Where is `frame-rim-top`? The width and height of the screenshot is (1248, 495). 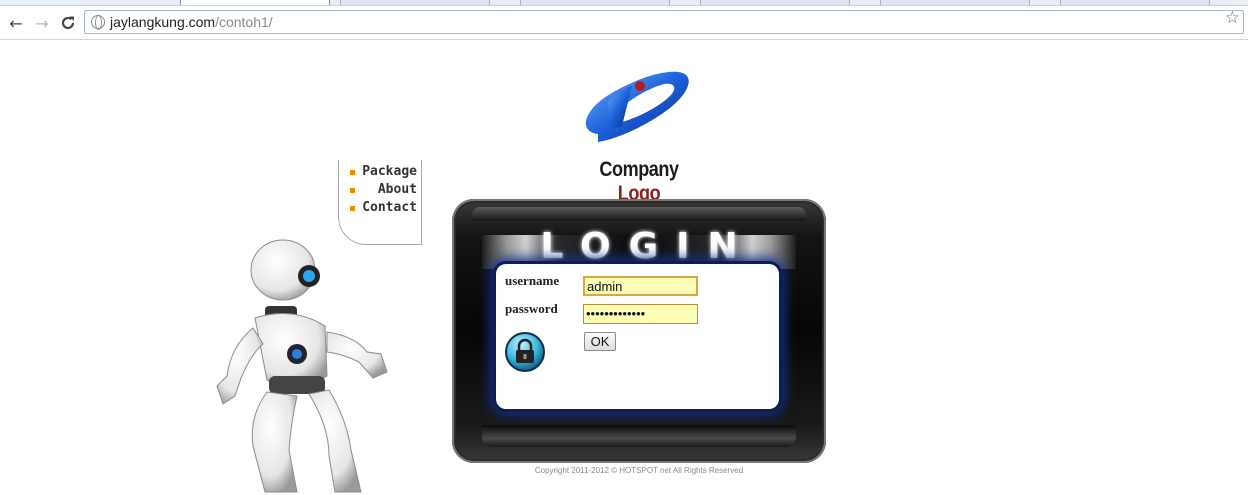
frame-rim-top is located at coordinates (639, 214).